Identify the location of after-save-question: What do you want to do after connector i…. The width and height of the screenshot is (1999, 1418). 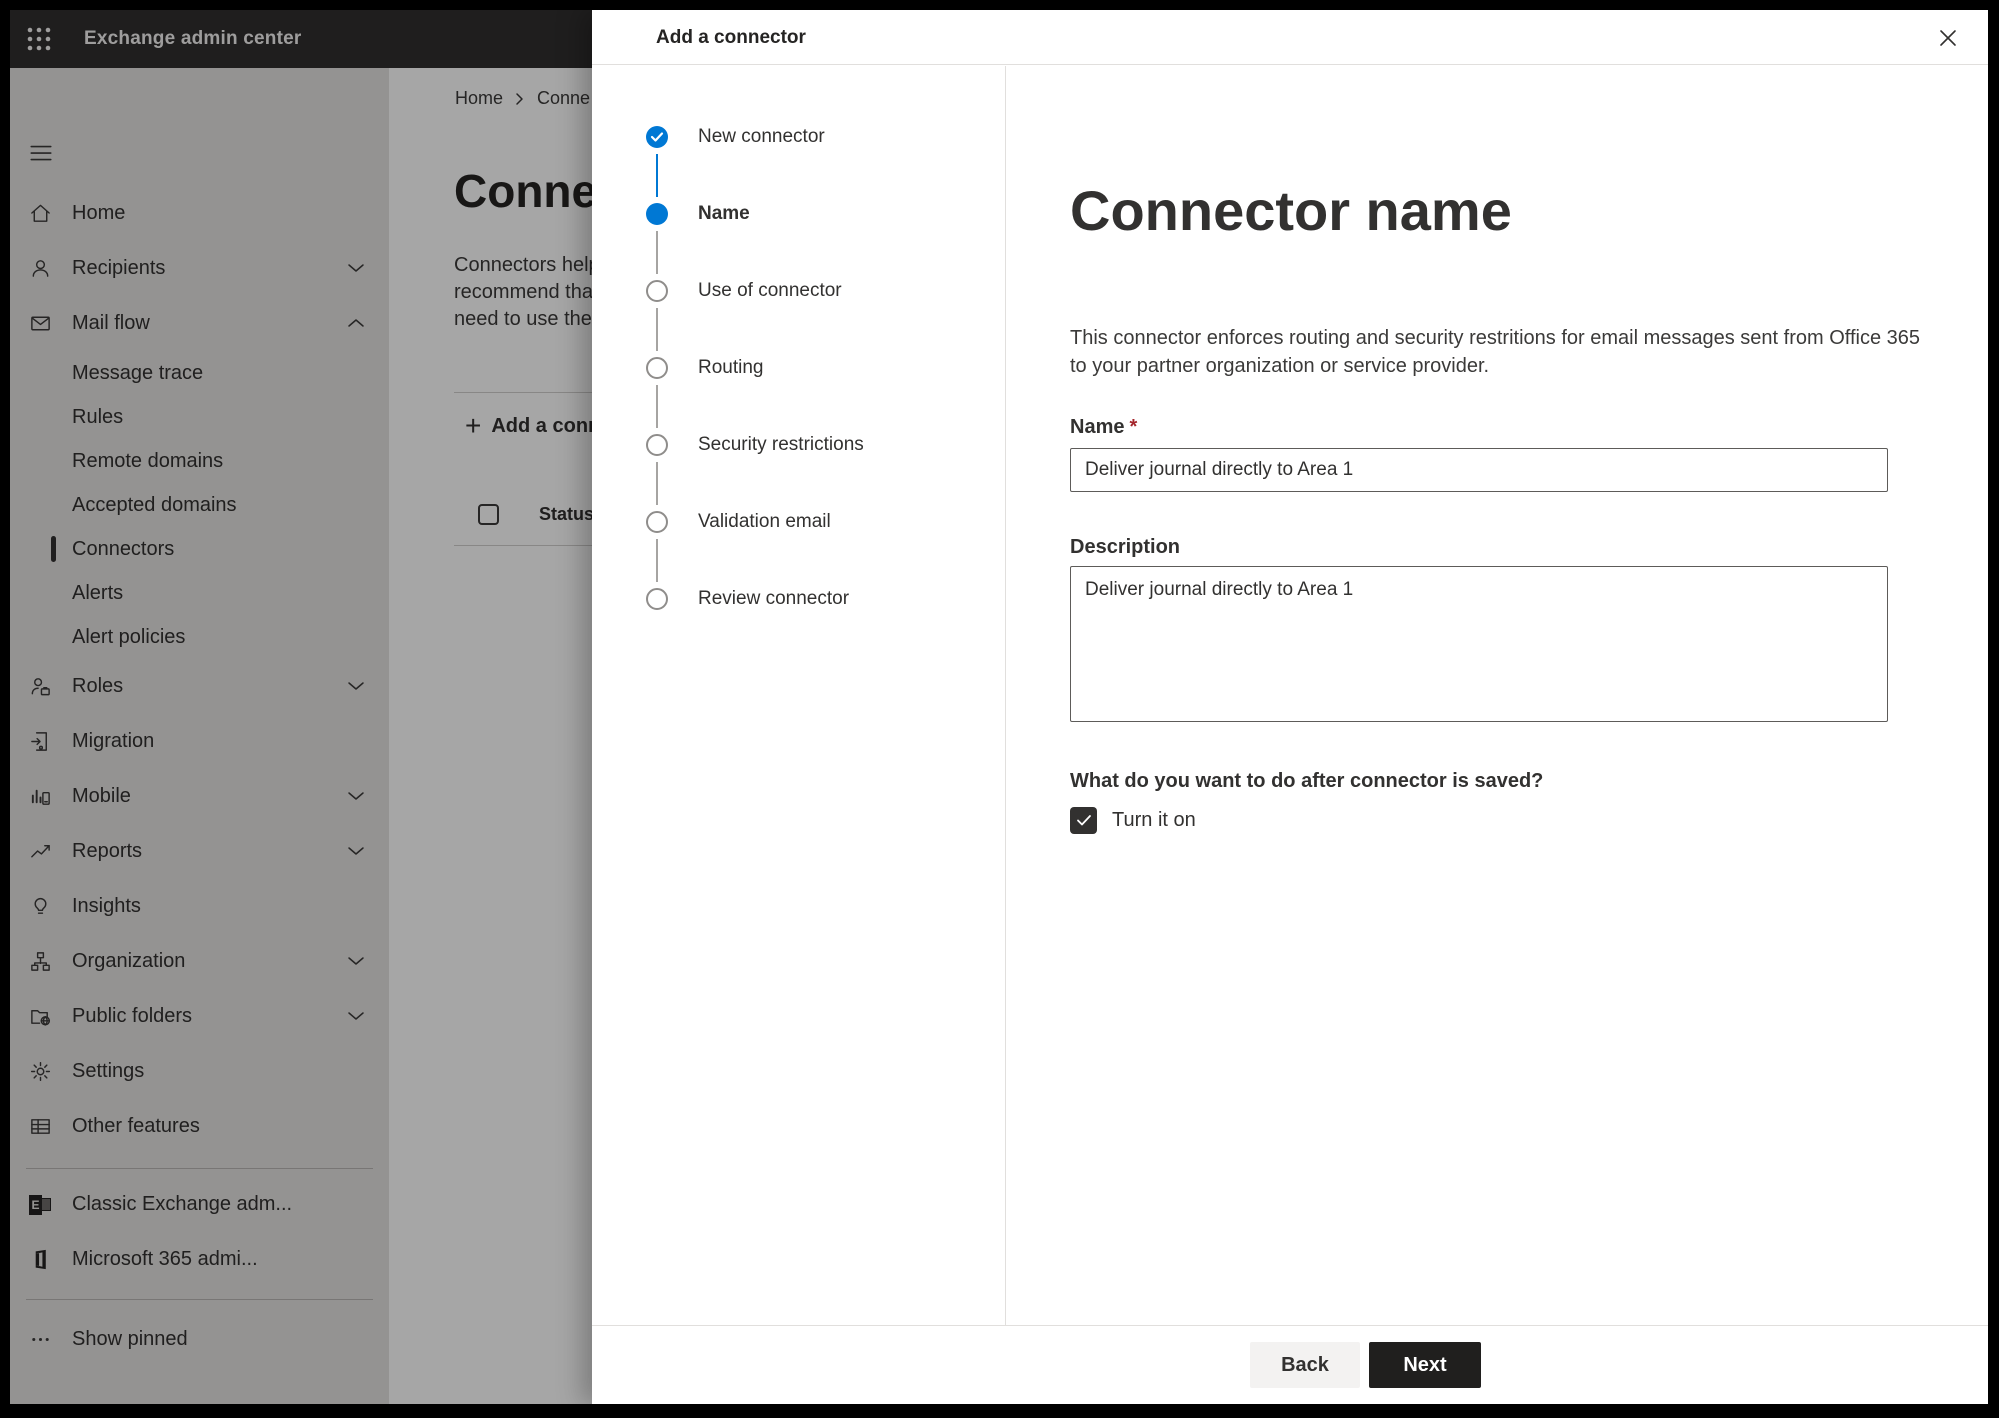
(1307, 781).